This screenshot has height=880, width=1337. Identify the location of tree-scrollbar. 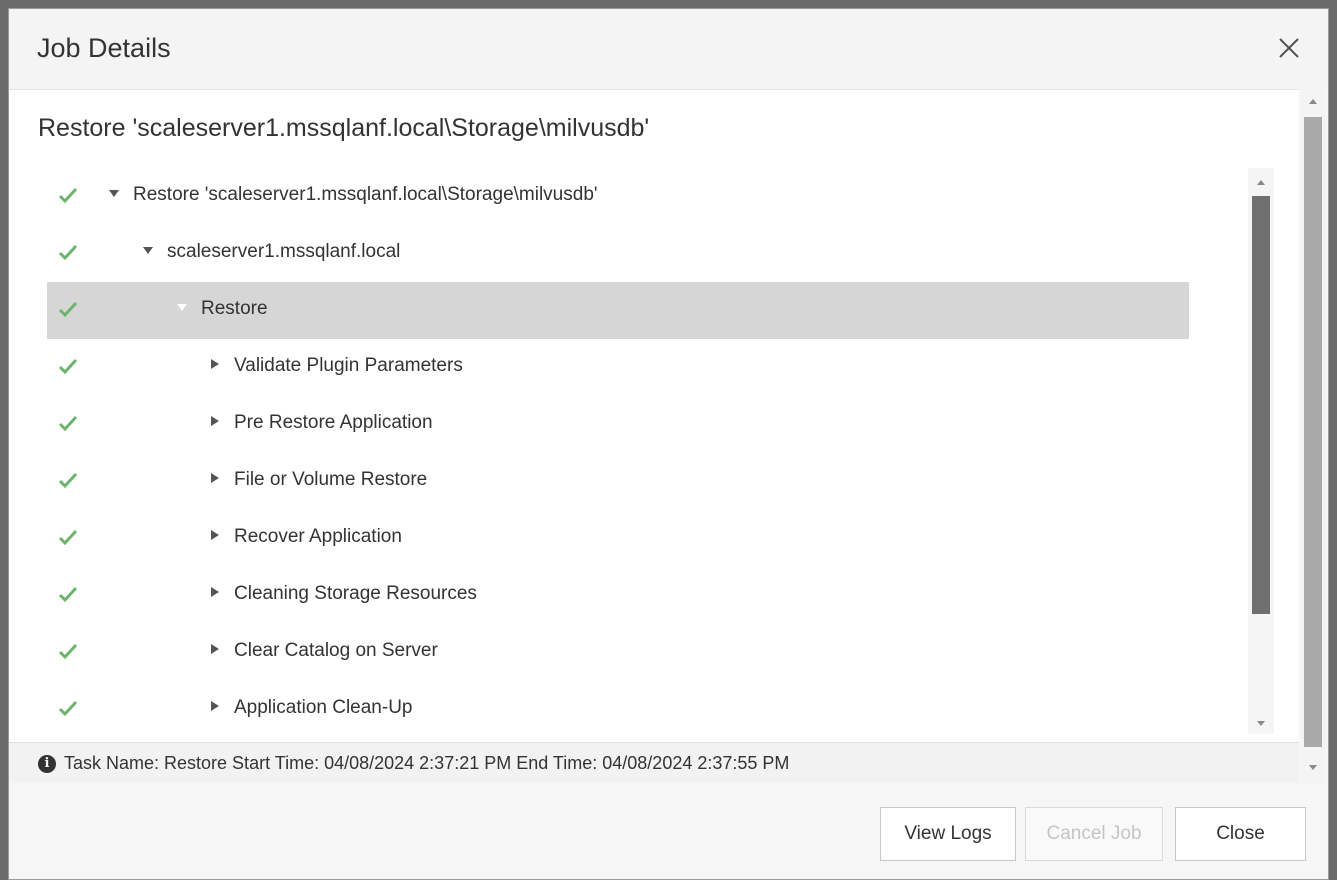
(1261, 451).